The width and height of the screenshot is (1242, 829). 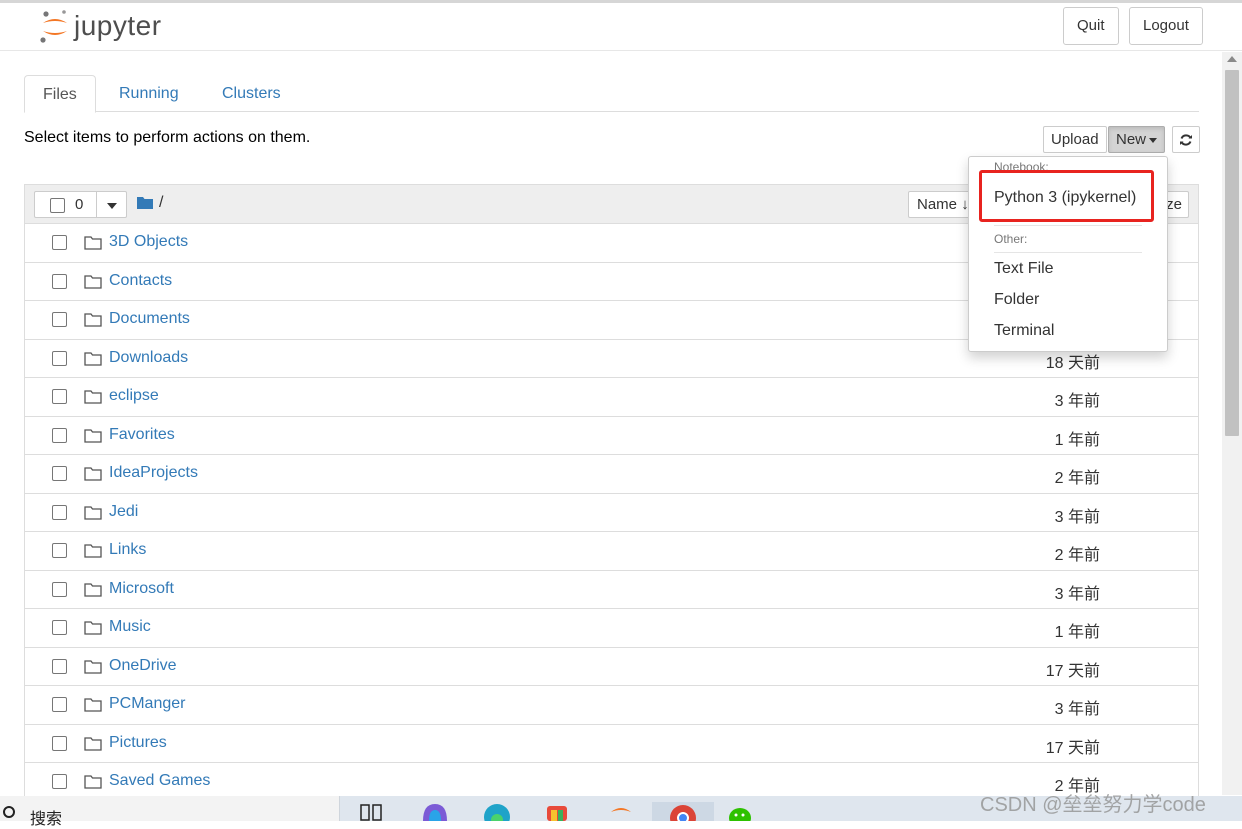 What do you see at coordinates (149, 319) in the screenshot?
I see `file-name-link: Documents` at bounding box center [149, 319].